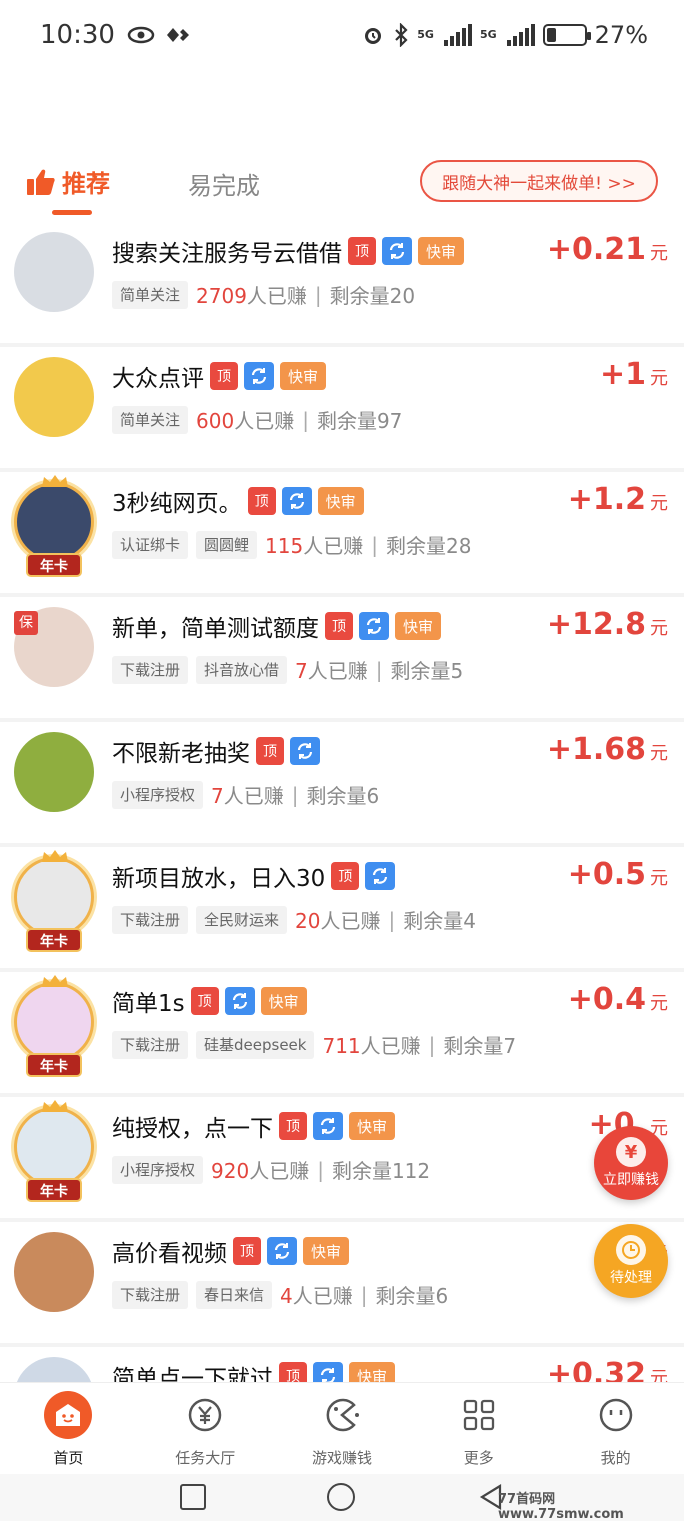  What do you see at coordinates (504, 35) in the screenshot?
I see `status-right-group: 5G 5G 27%` at bounding box center [504, 35].